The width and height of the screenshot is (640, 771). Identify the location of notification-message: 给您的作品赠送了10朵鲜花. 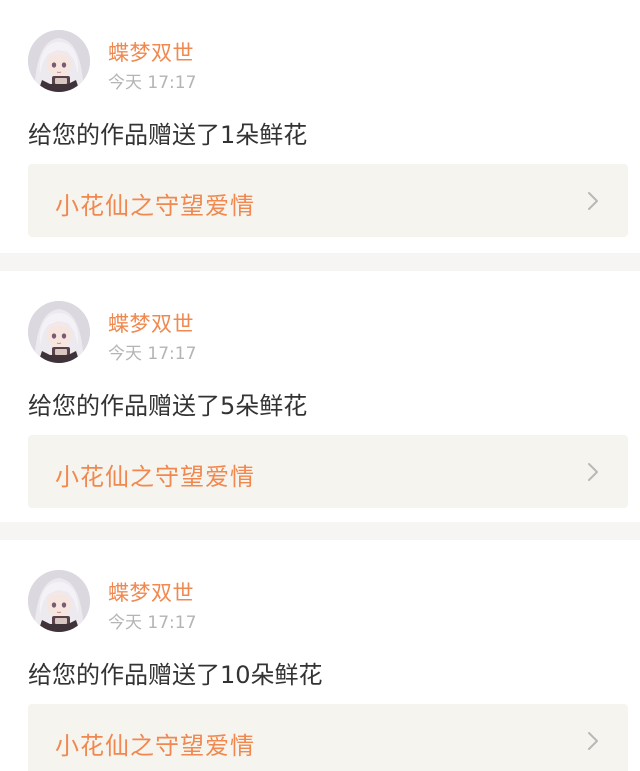
(175, 675).